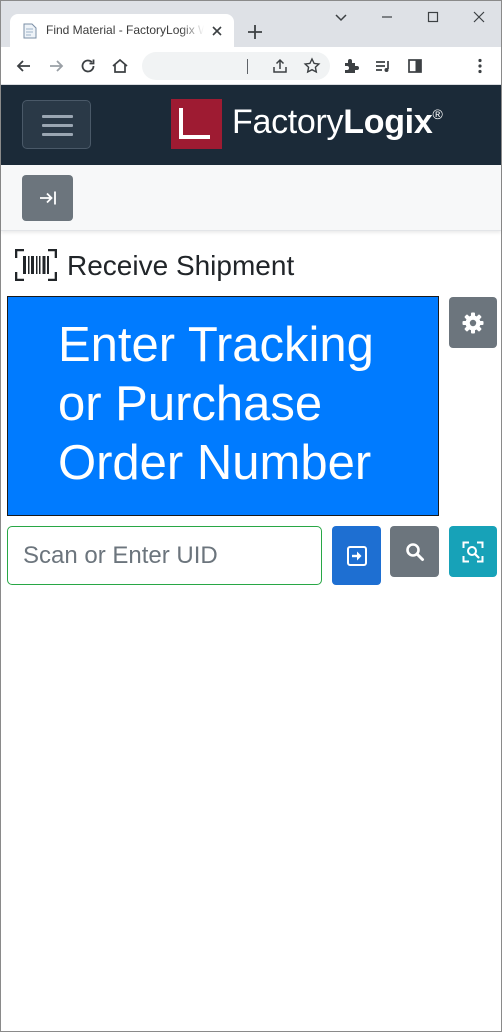  I want to click on factorylogix-logo-text: FactoryLogix®, so click(337, 122).